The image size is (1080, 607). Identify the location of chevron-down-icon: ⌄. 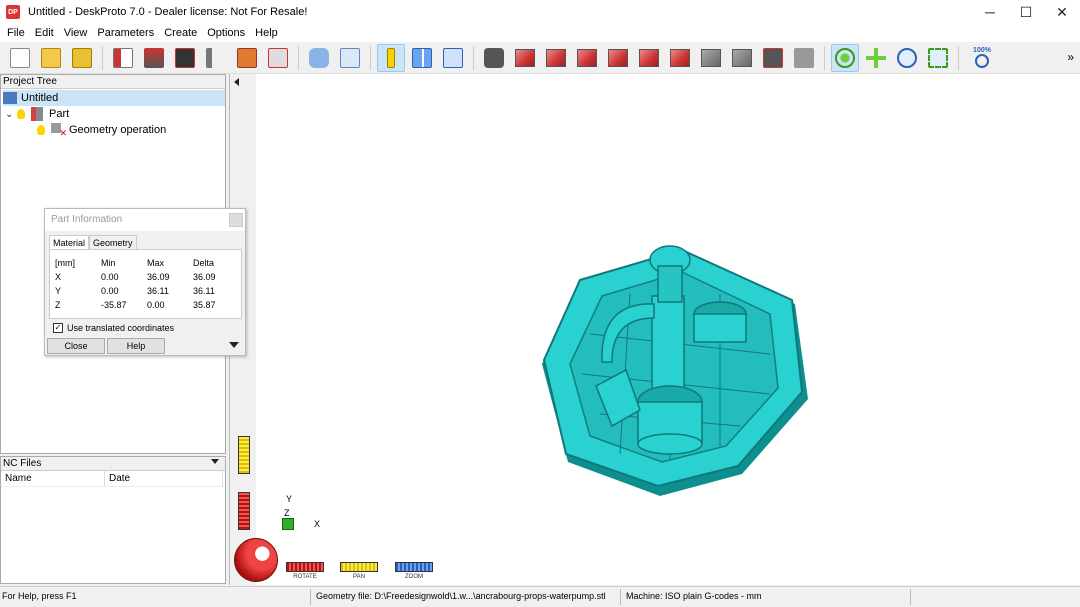
(11, 114).